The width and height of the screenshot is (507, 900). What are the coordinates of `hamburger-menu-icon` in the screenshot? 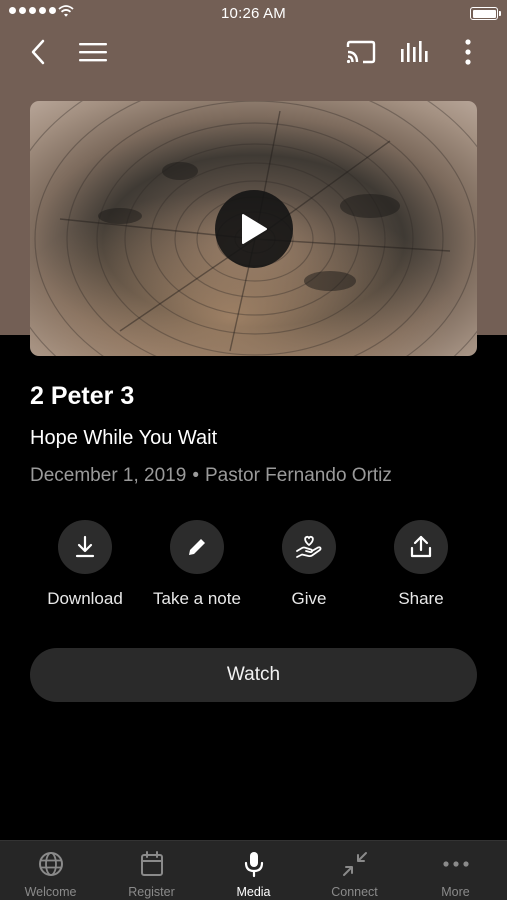 It's located at (93, 52).